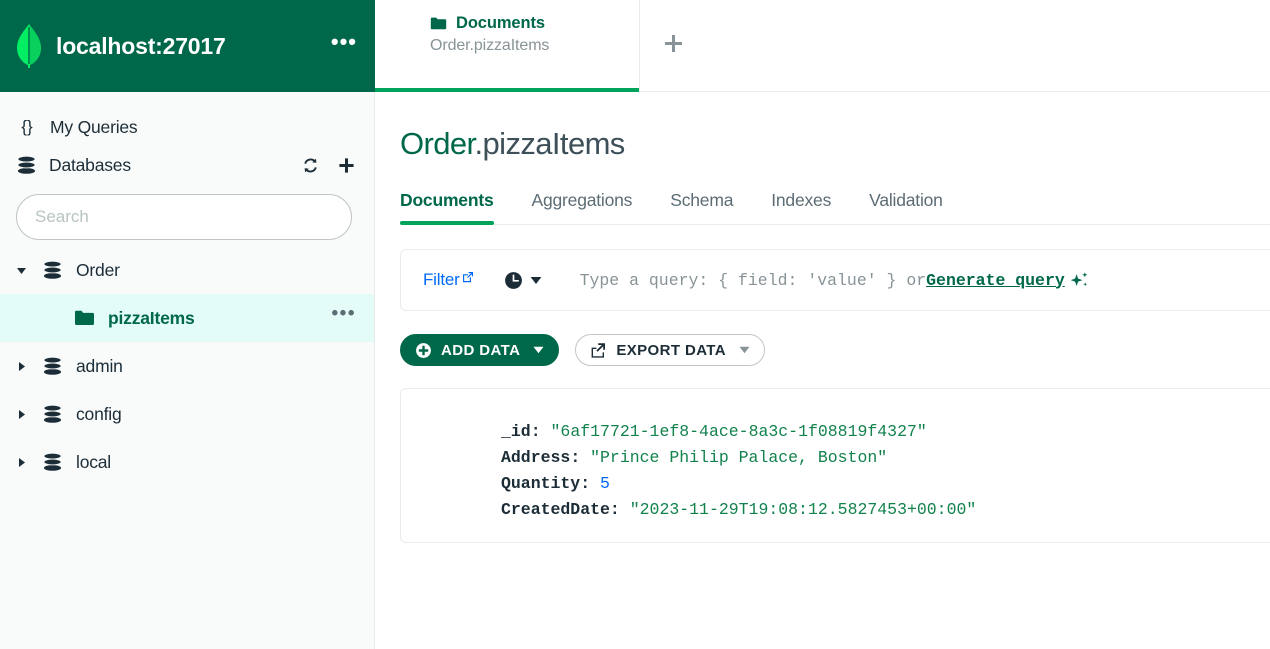  I want to click on export-data-button: EXPORT DATA, so click(670, 350).